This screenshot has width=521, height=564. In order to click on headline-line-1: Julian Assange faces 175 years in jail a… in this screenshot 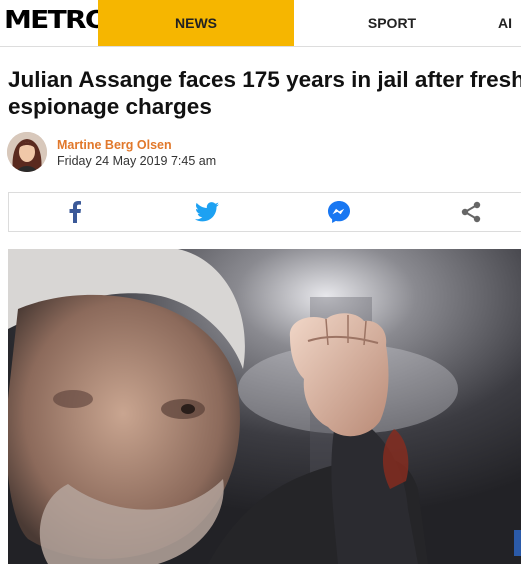, I will do `click(264, 79)`.